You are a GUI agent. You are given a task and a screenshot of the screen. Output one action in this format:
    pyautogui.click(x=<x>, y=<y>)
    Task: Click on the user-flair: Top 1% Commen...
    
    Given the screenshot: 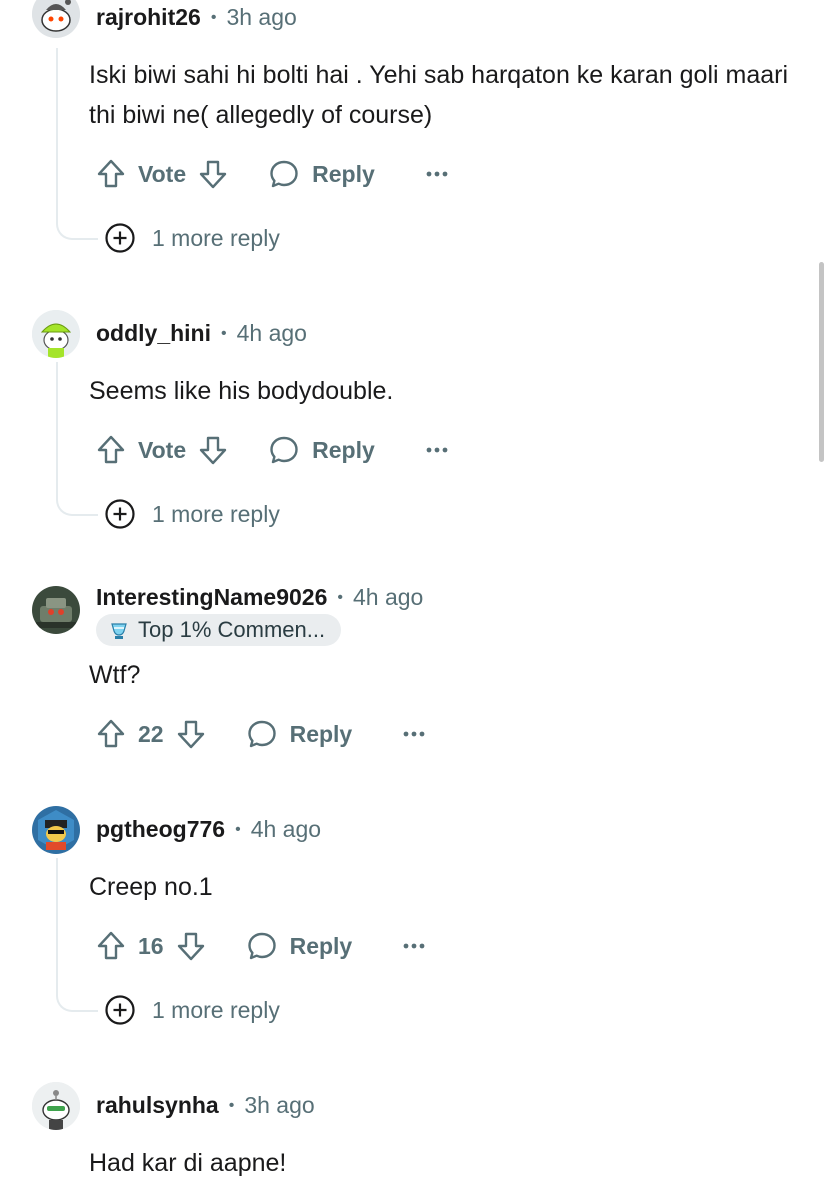 What is the action you would take?
    pyautogui.click(x=219, y=630)
    